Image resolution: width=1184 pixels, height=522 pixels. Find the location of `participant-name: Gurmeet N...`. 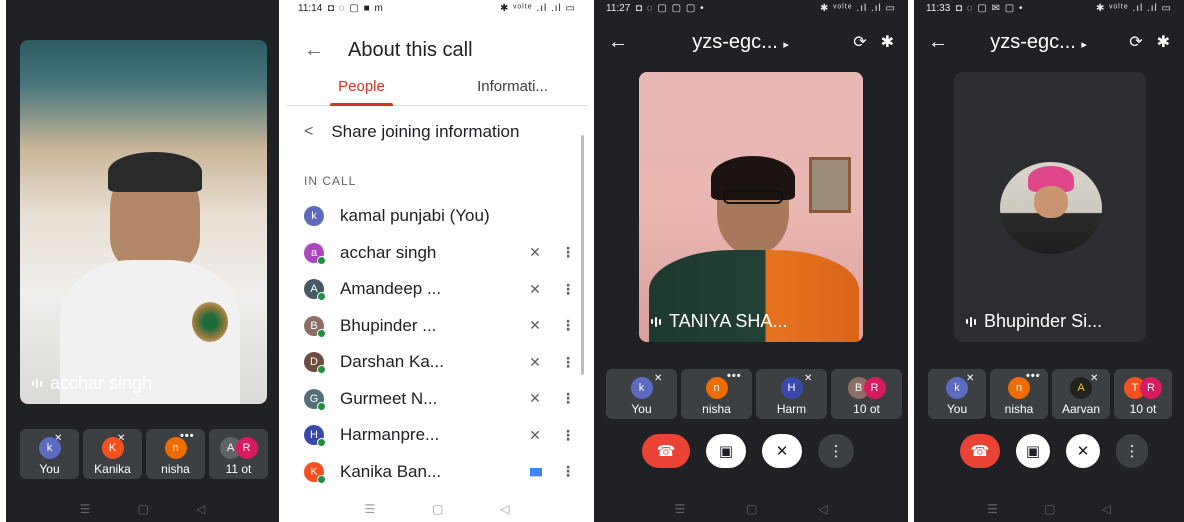

participant-name: Gurmeet N... is located at coordinates (389, 398).